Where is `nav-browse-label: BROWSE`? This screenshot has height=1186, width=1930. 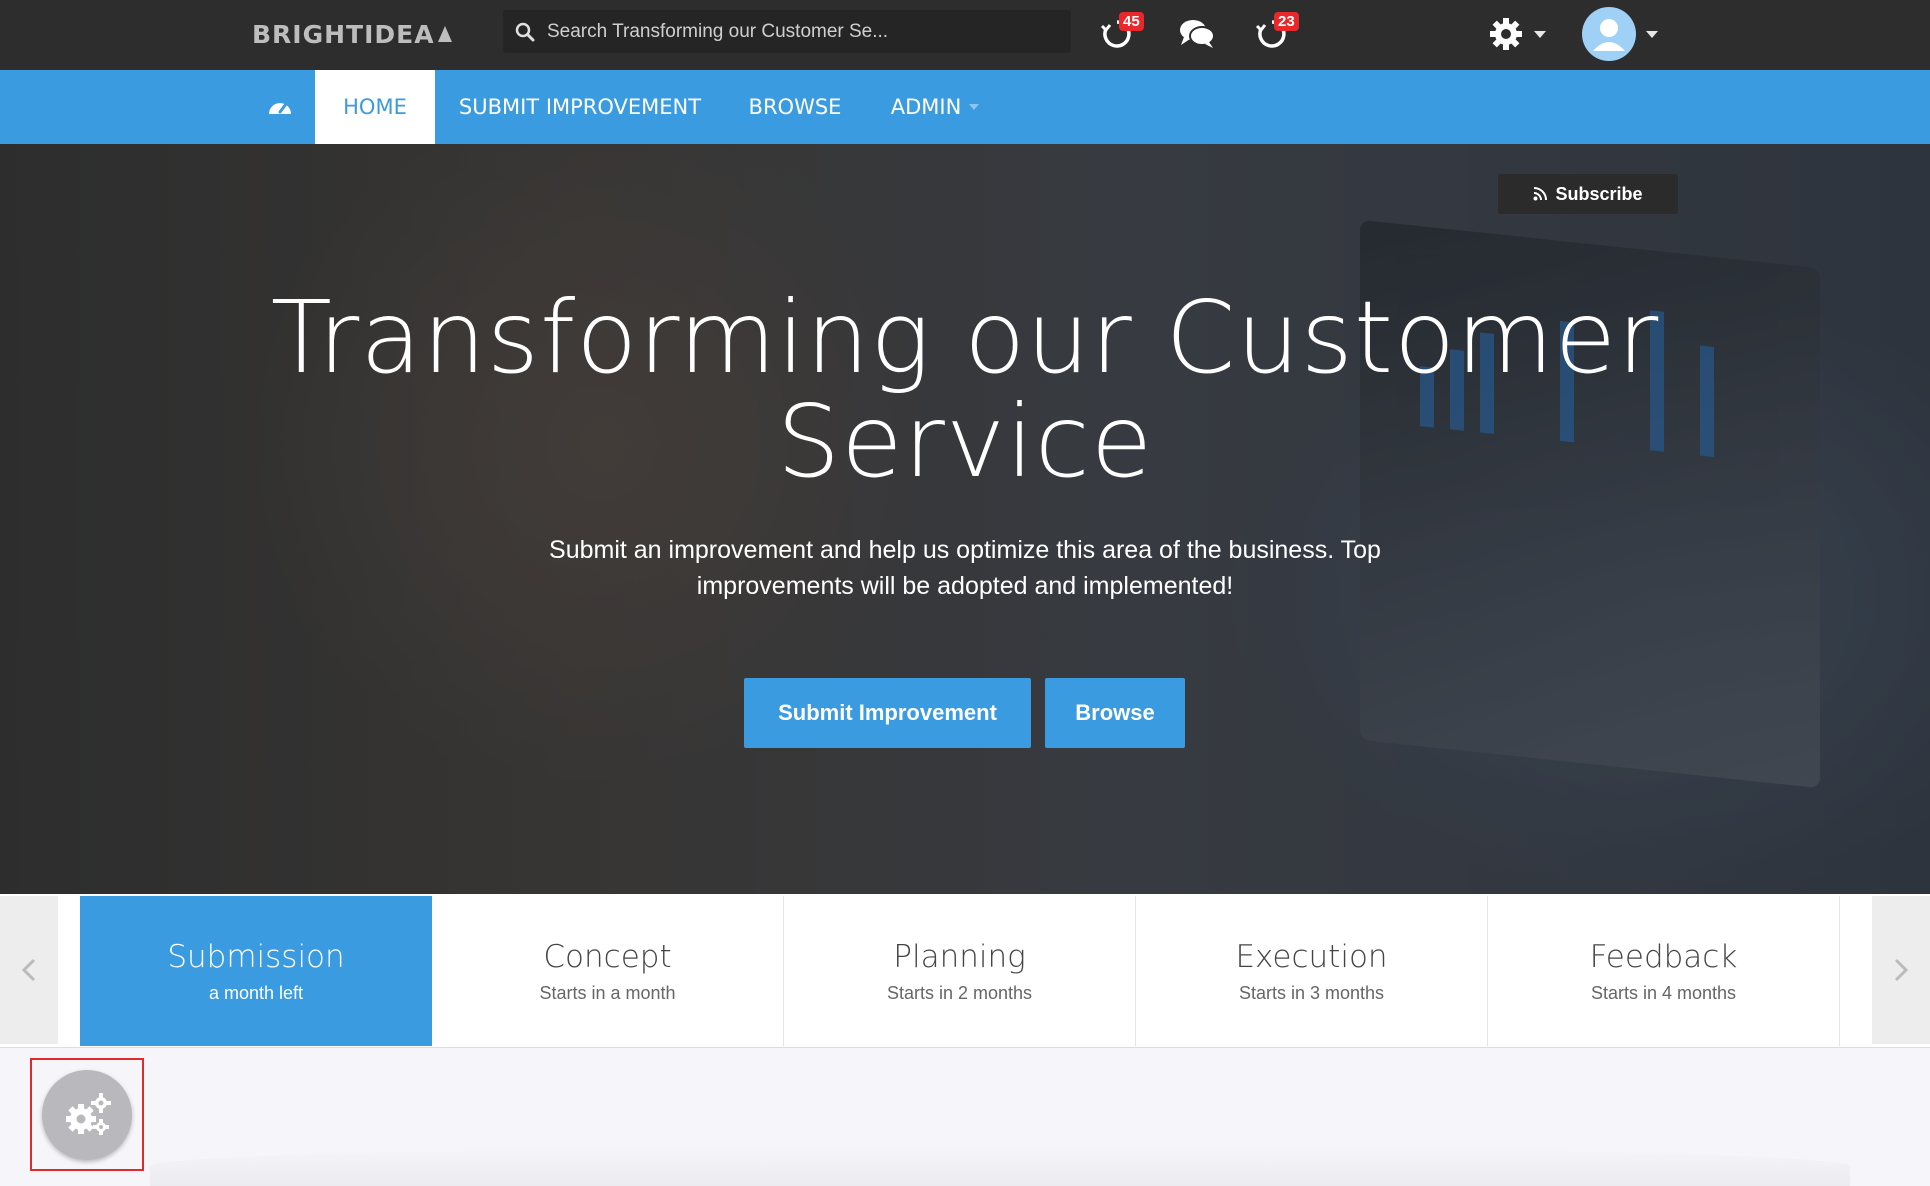
nav-browse-label: BROWSE is located at coordinates (795, 107).